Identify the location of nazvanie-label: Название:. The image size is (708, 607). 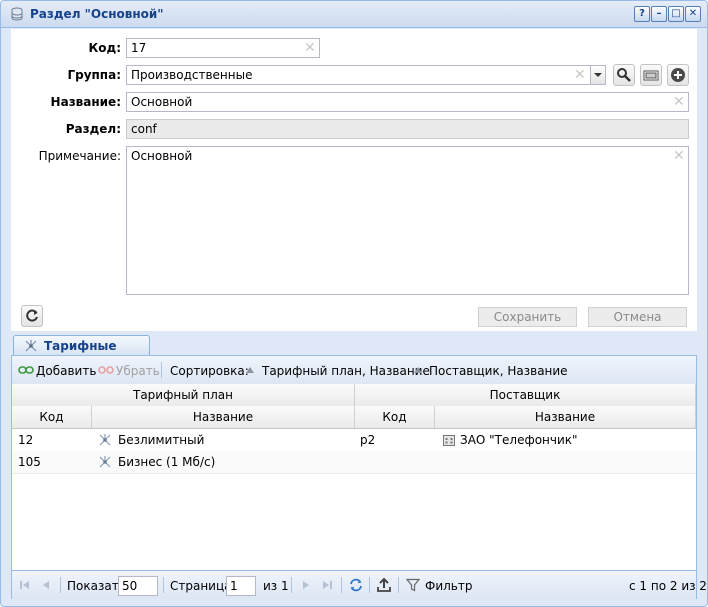
(85, 102).